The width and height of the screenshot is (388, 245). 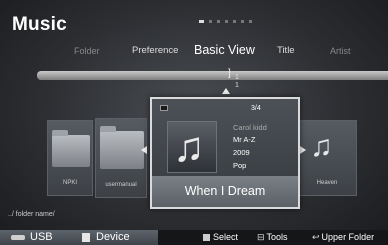 I want to click on scroll-count: 1, so click(x=237, y=85).